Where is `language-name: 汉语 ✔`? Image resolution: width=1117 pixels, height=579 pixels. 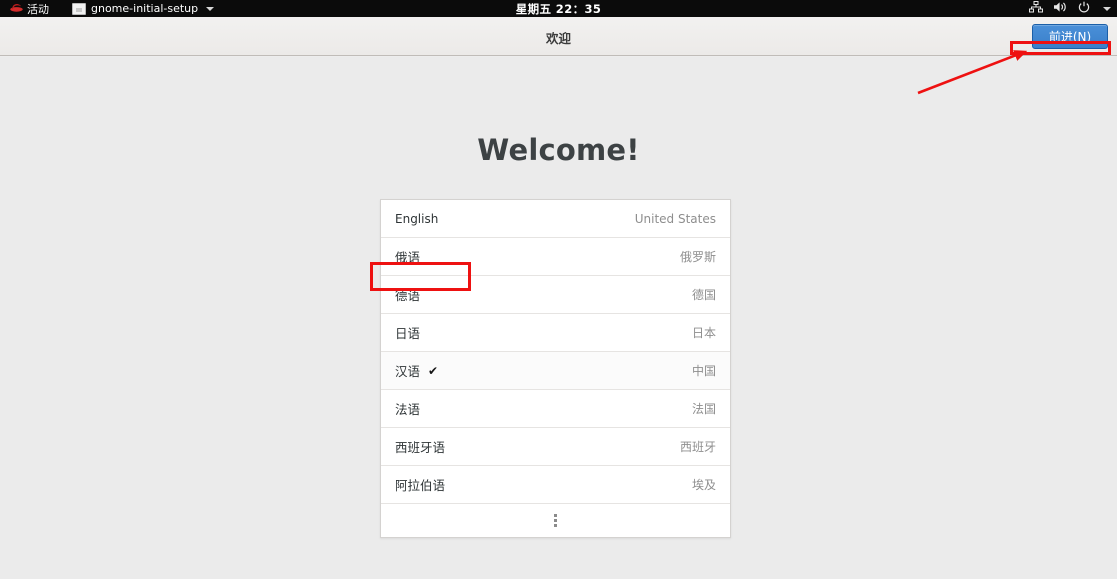
language-name: 汉语 ✔ is located at coordinates (416, 370).